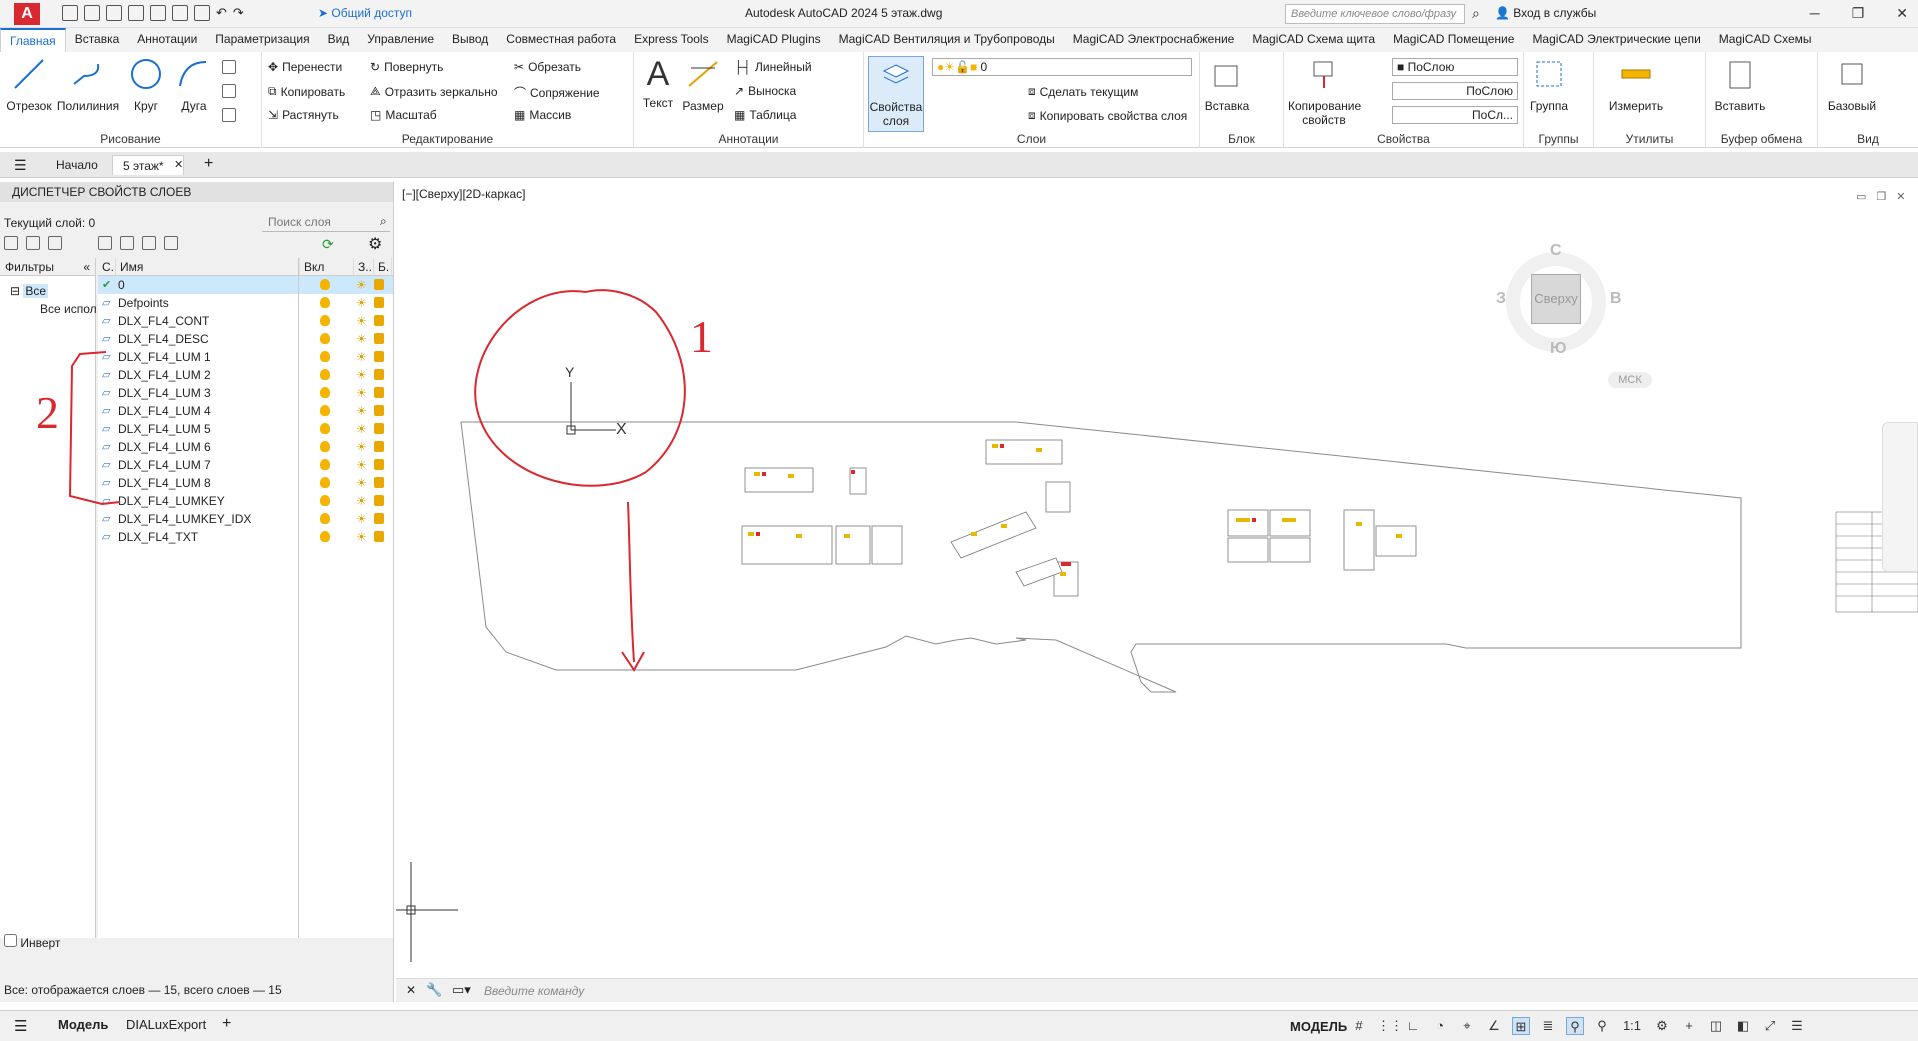 This screenshot has width=1918, height=1041. Describe the element at coordinates (561, 40) in the screenshot. I see `ribbon-tab-7: Совместная работа` at that location.